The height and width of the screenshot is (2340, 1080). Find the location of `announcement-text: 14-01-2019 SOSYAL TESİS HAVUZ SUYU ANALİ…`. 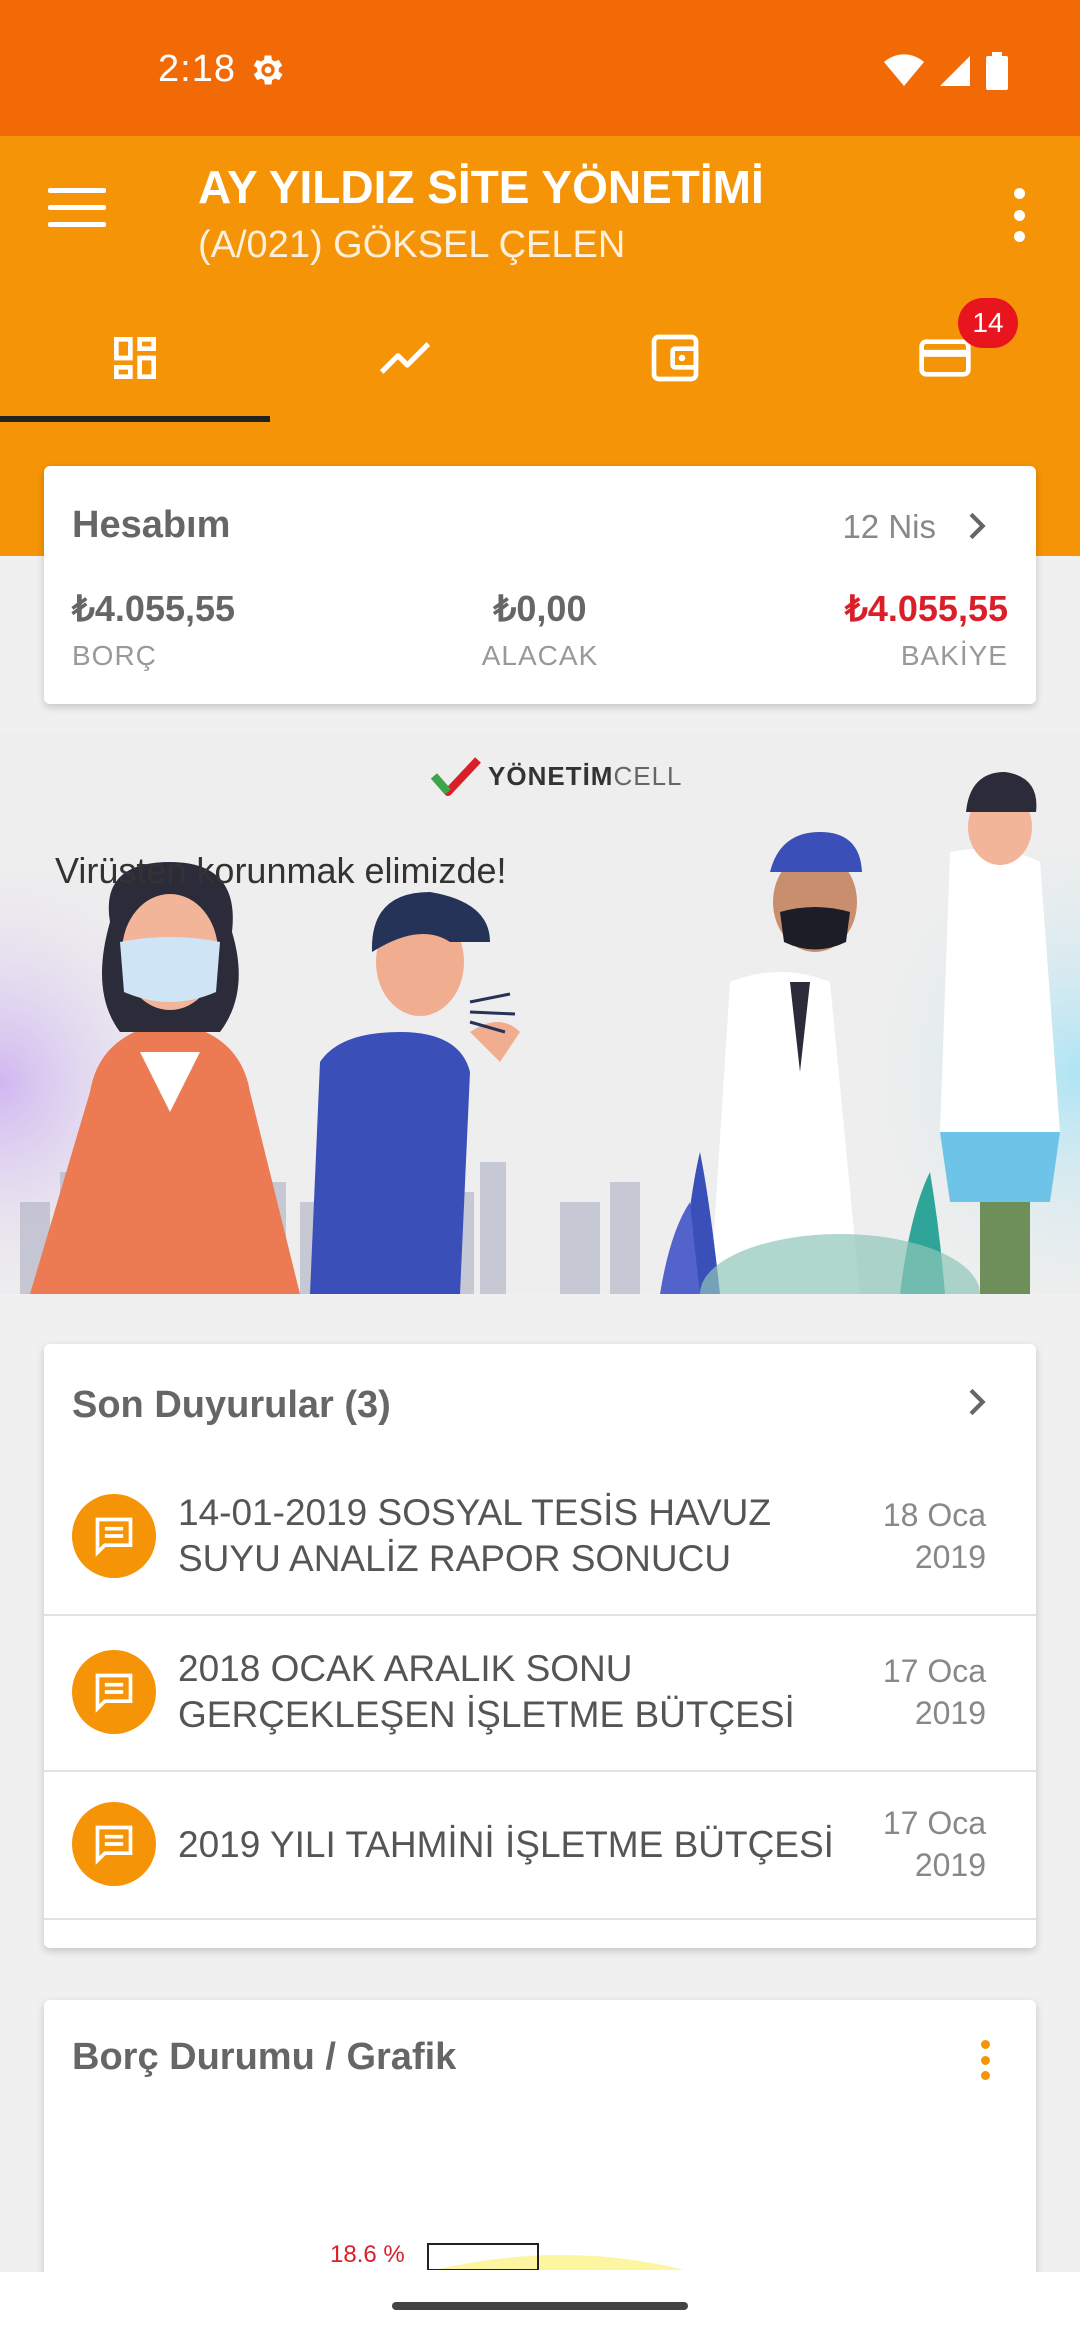

announcement-text: 14-01-2019 SOSYAL TESİS HAVUZ SUYU ANALİ… is located at coordinates (474, 1535).